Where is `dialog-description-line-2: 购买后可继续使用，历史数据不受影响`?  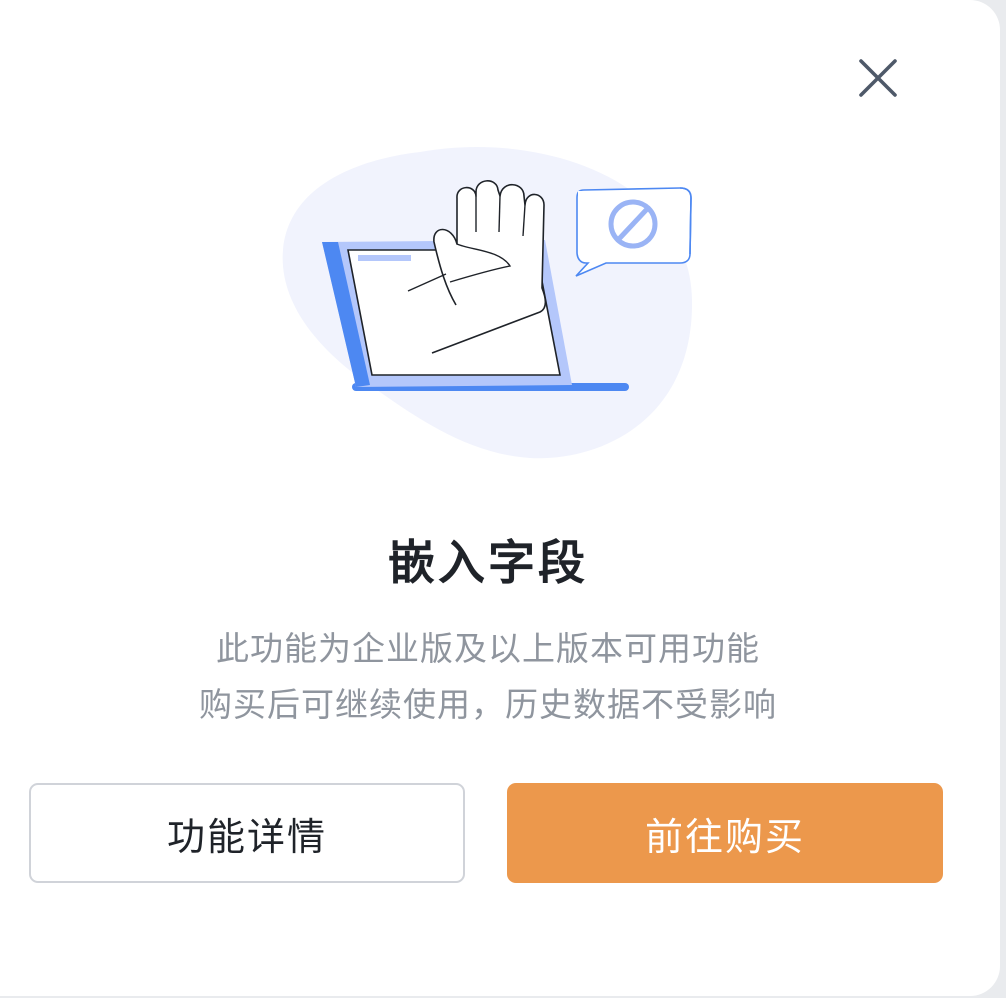
dialog-description-line-2: 购买后可继续使用，历史数据不受影响 is located at coordinates (488, 704).